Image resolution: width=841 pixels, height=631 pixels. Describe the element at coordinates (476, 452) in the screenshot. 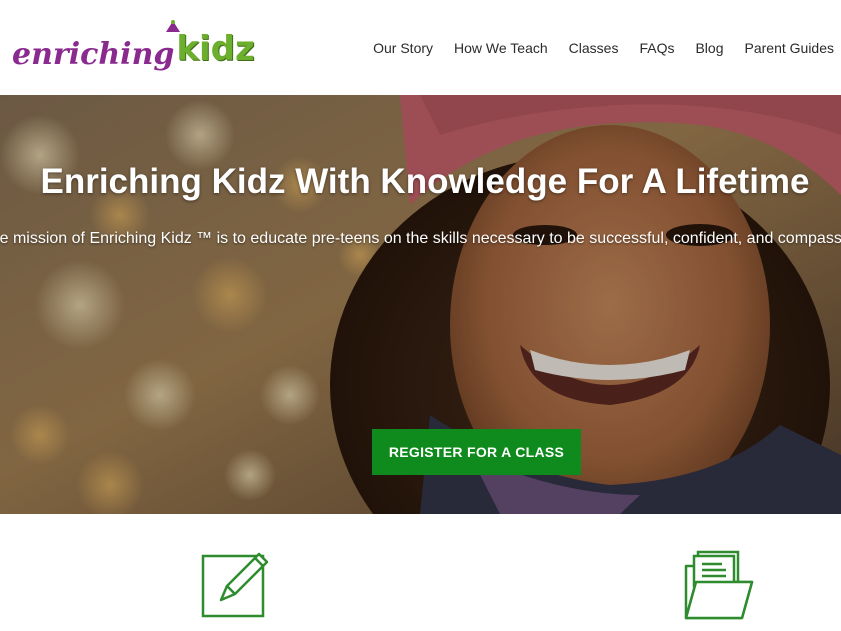

I see `register-for-class-button: REGISTER FOR A CLASS` at that location.